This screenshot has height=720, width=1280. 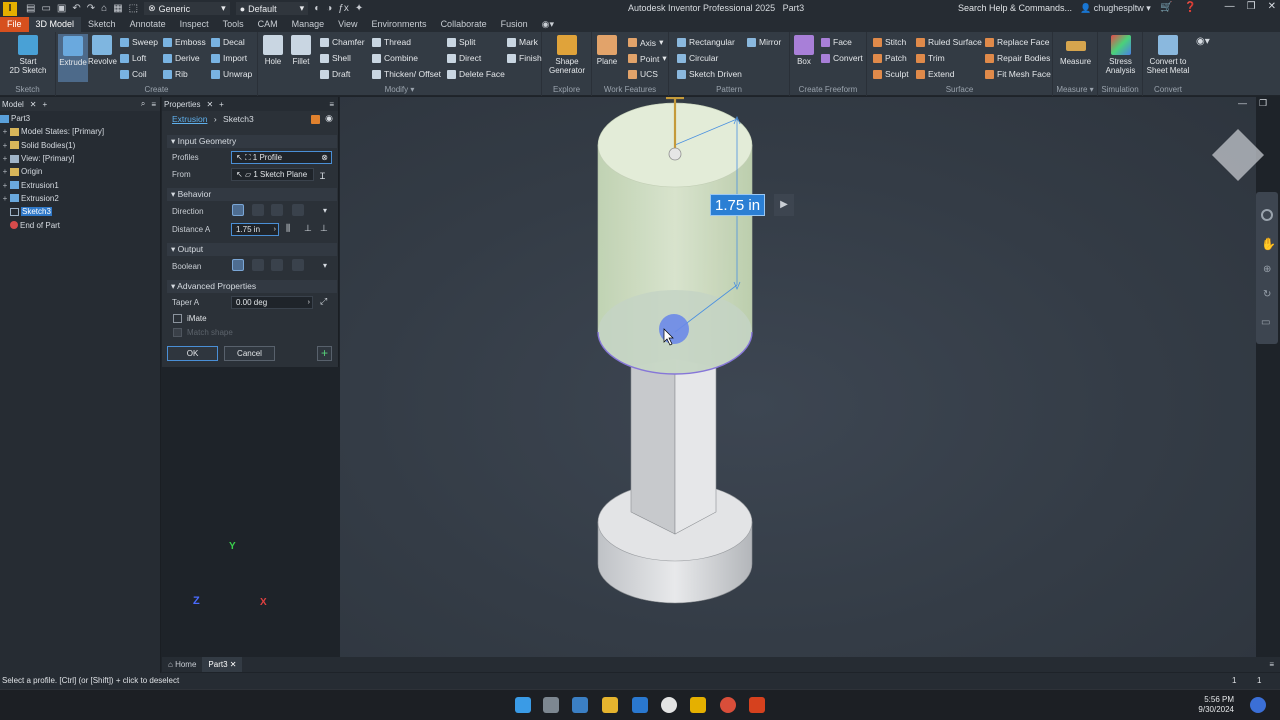 I want to click on ucs-button: UCS, so click(x=643, y=74).